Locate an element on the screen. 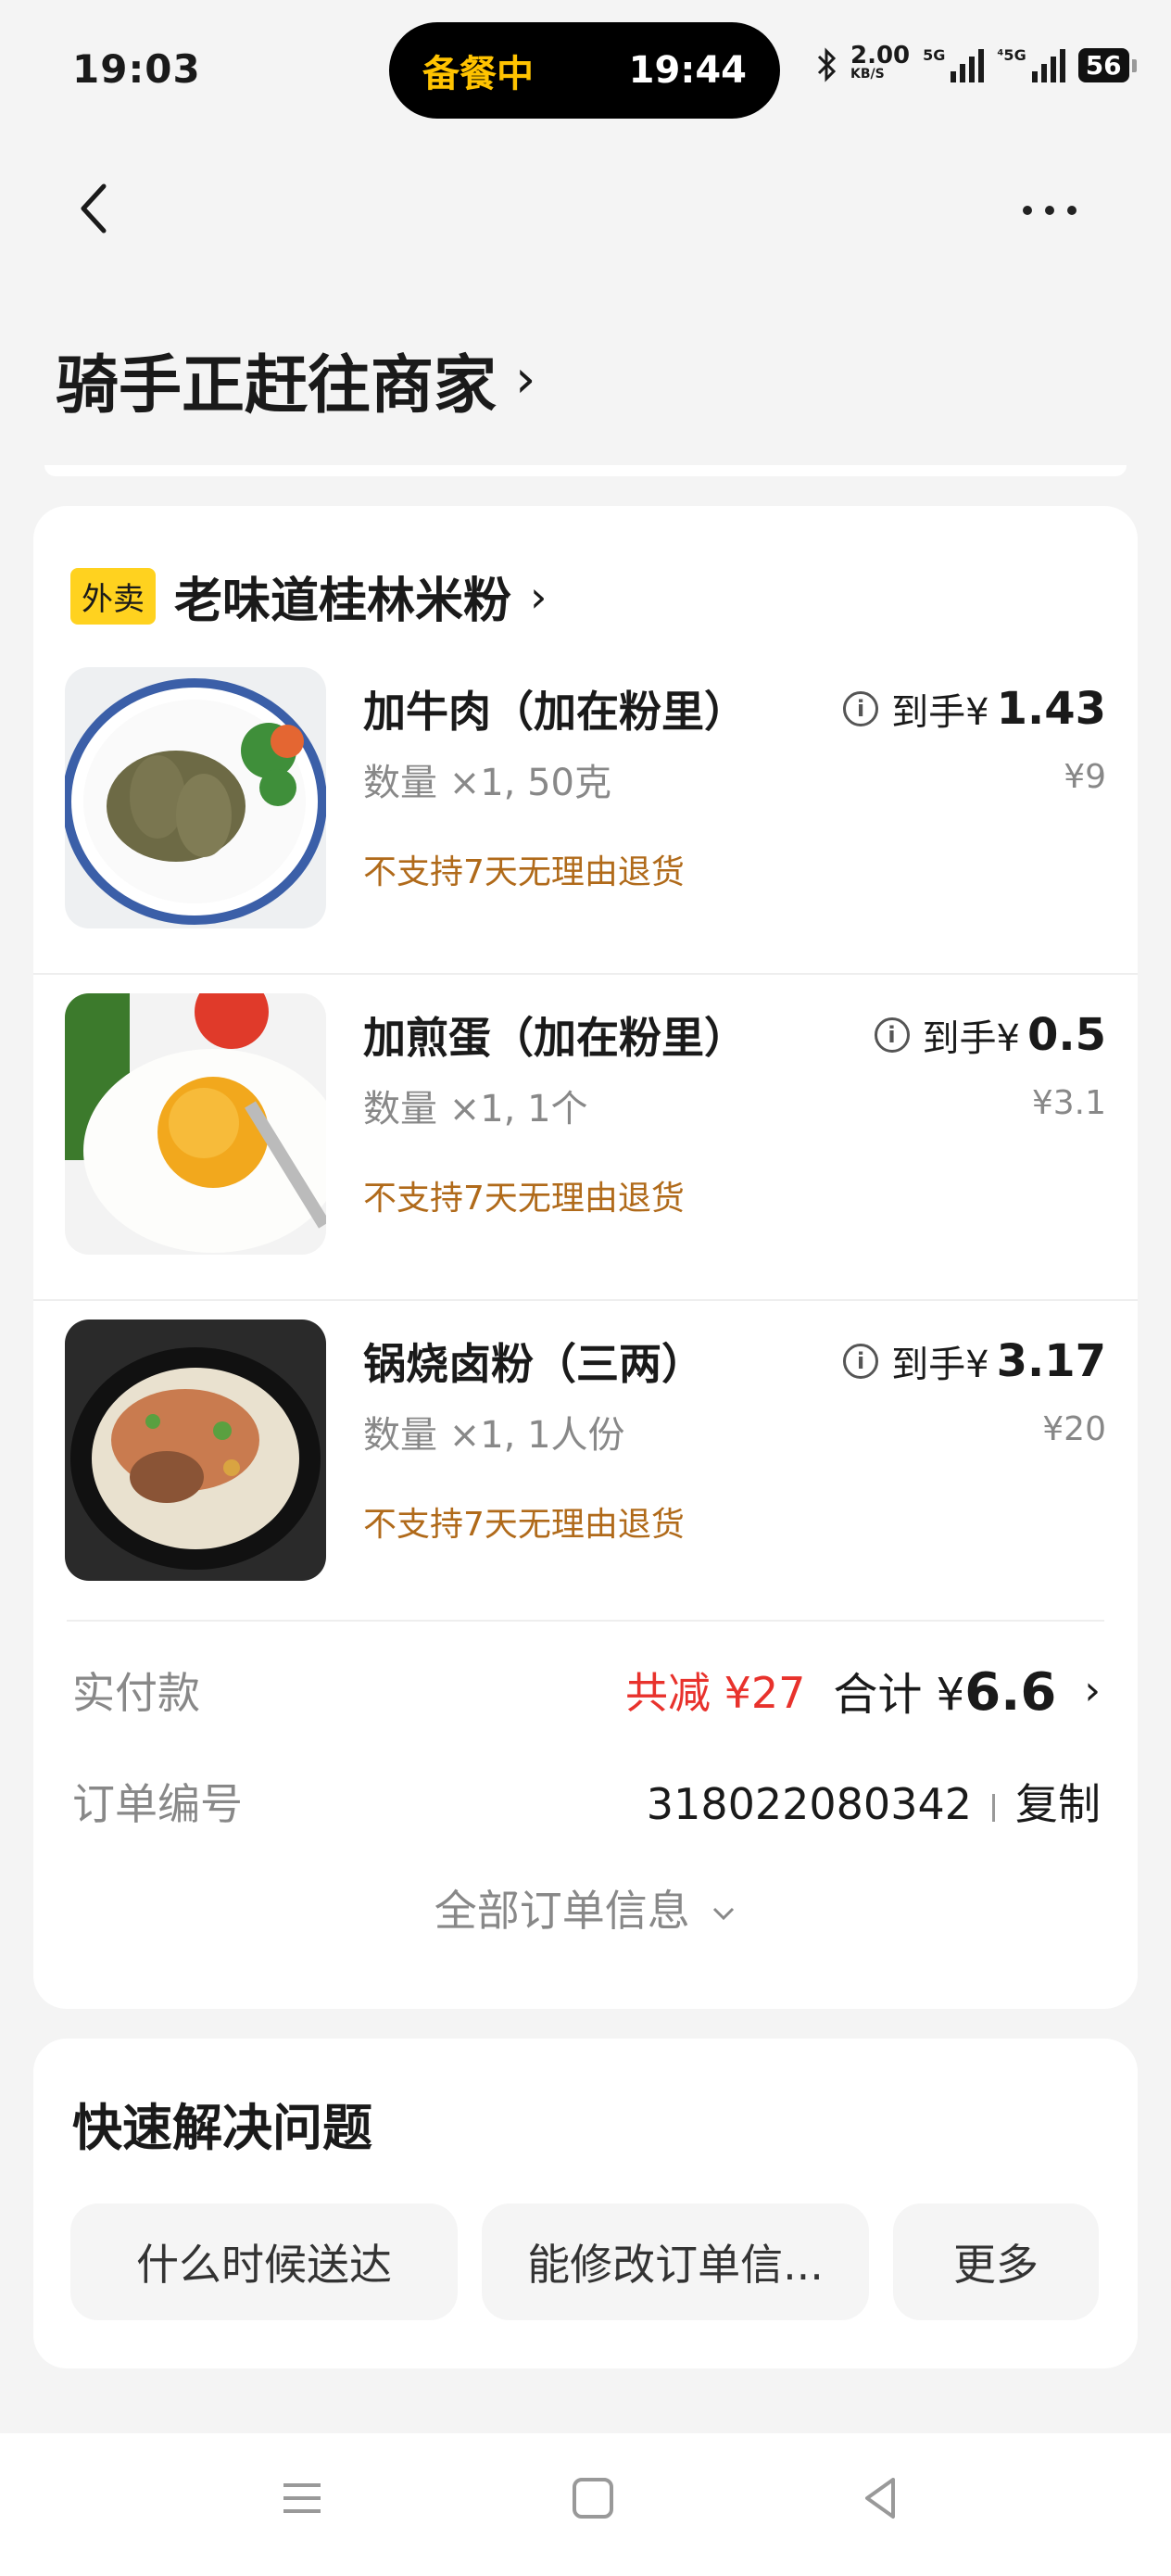 The image size is (1171, 2576). system-nav-bar is located at coordinates (585, 2504).